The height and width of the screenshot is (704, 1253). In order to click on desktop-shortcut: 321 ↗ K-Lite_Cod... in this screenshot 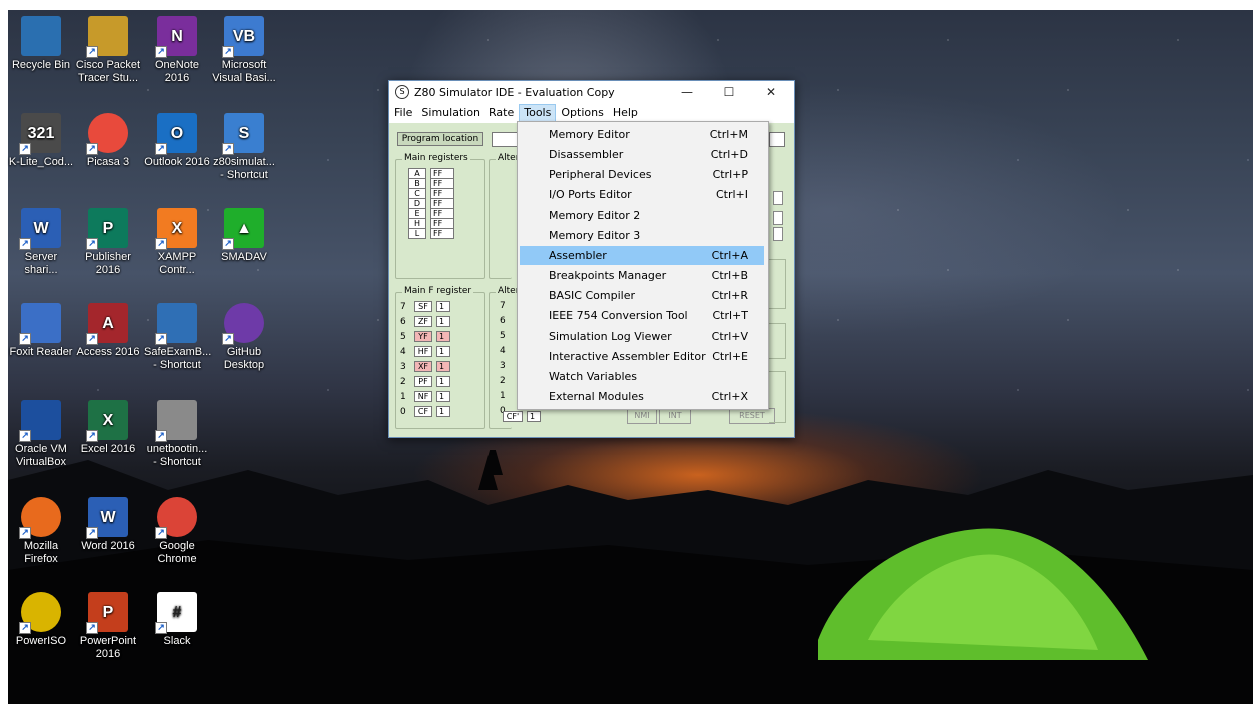, I will do `click(41, 141)`.